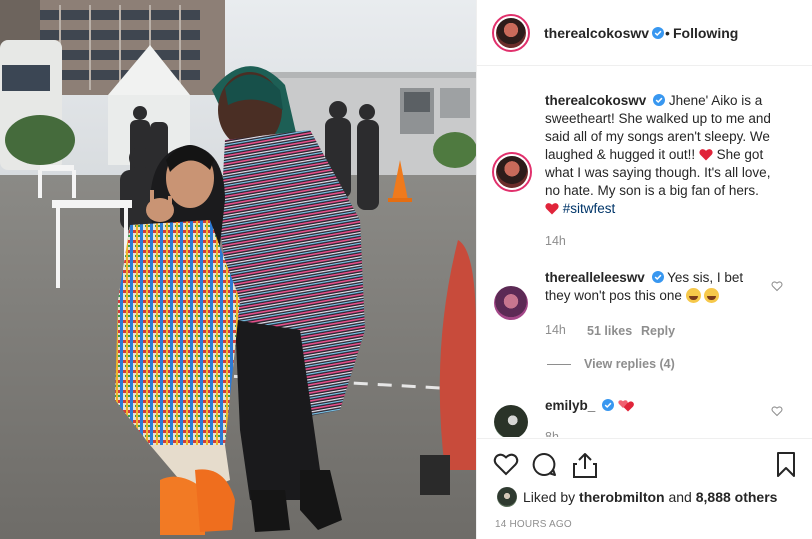  What do you see at coordinates (662, 406) in the screenshot?
I see `comment-text: emilyb_` at bounding box center [662, 406].